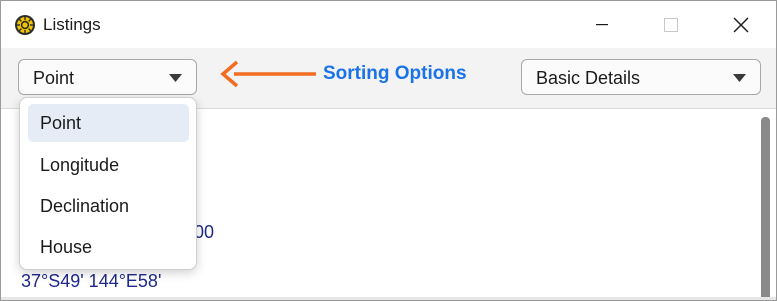 The width and height of the screenshot is (777, 301). Describe the element at coordinates (108, 123) in the screenshot. I see `dropdown-item-point: Point` at that location.